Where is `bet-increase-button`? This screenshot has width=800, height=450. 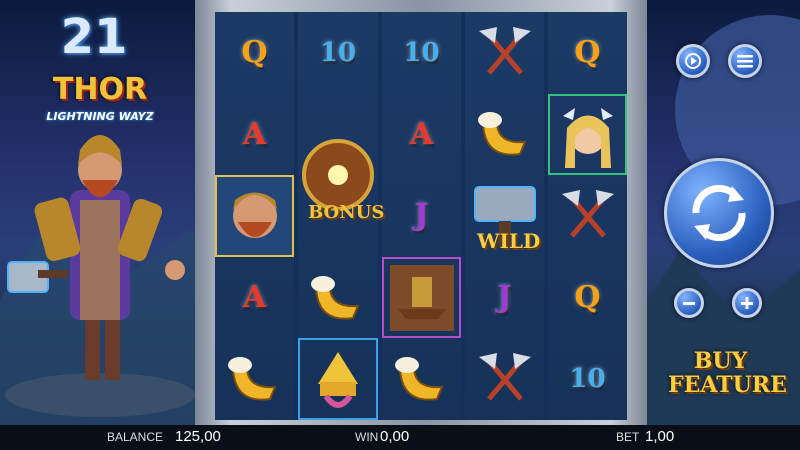 bet-increase-button is located at coordinates (747, 303).